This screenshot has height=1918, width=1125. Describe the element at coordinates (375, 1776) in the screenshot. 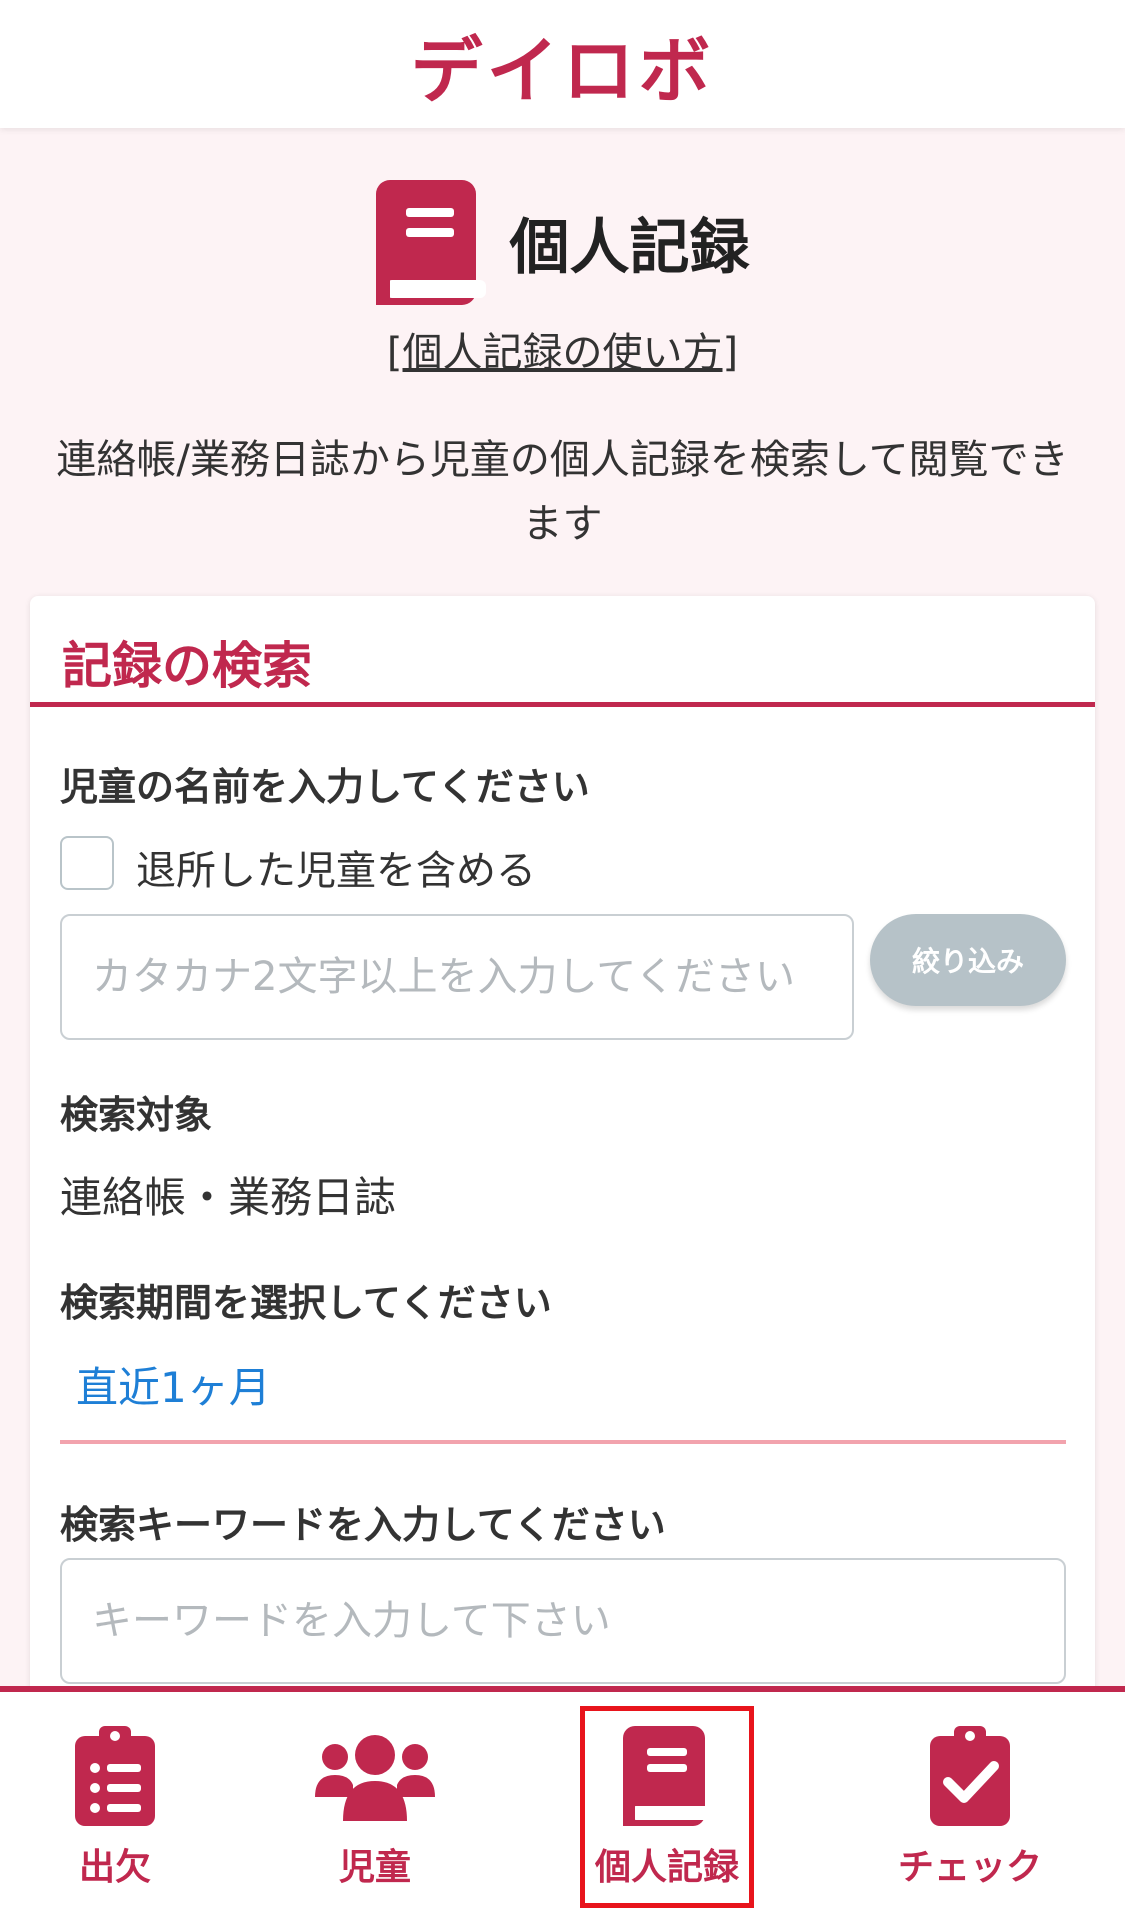

I see `users-icon` at that location.